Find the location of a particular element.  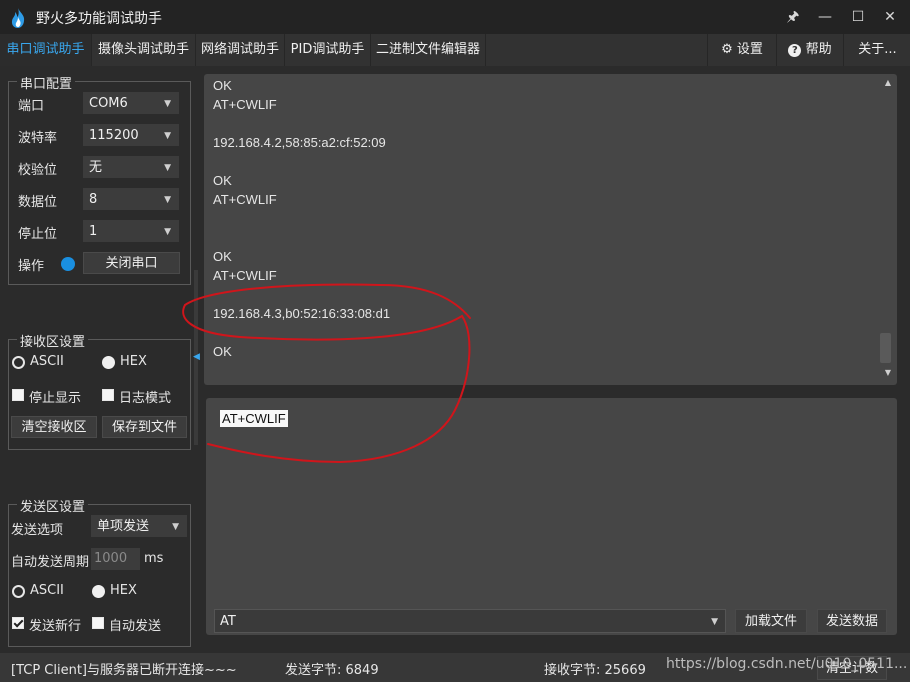

port-value: COM6 is located at coordinates (108, 103).